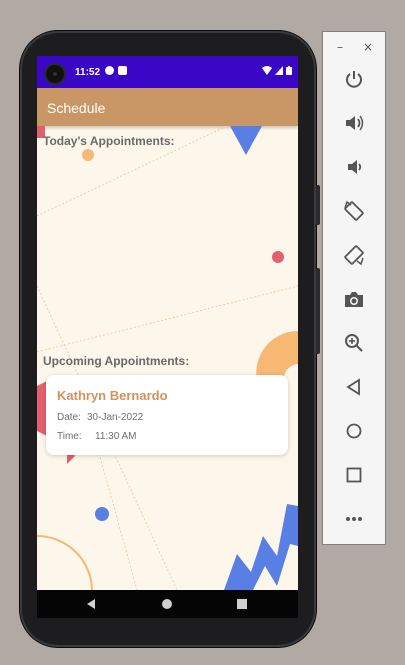  I want to click on sd-card-icon, so click(122, 70).